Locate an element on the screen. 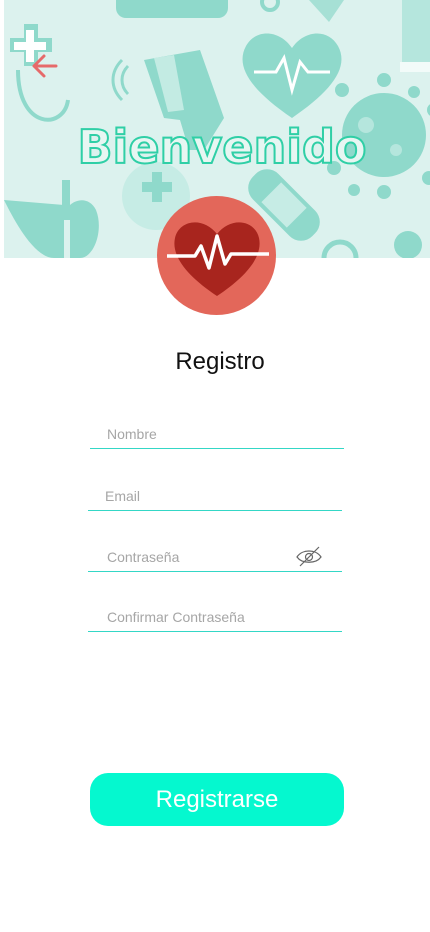 Image resolution: width=430 pixels, height=932 pixels. confirm-password-input is located at coordinates (217, 617).